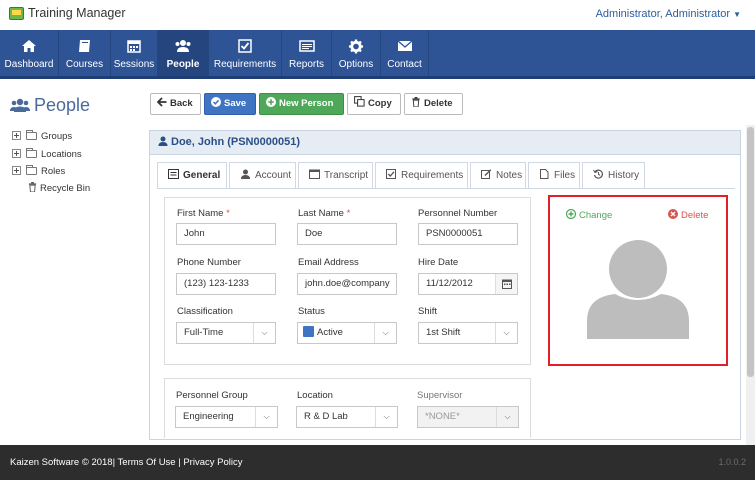  What do you see at coordinates (326, 416) in the screenshot?
I see `location-value: R & D Lab` at bounding box center [326, 416].